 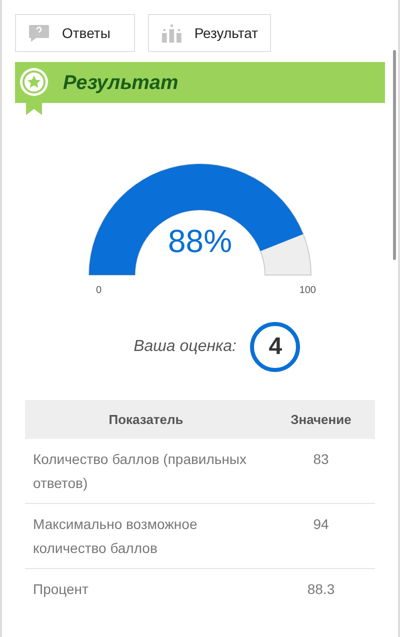 I want to click on table-cell: 88.3, so click(x=321, y=588).